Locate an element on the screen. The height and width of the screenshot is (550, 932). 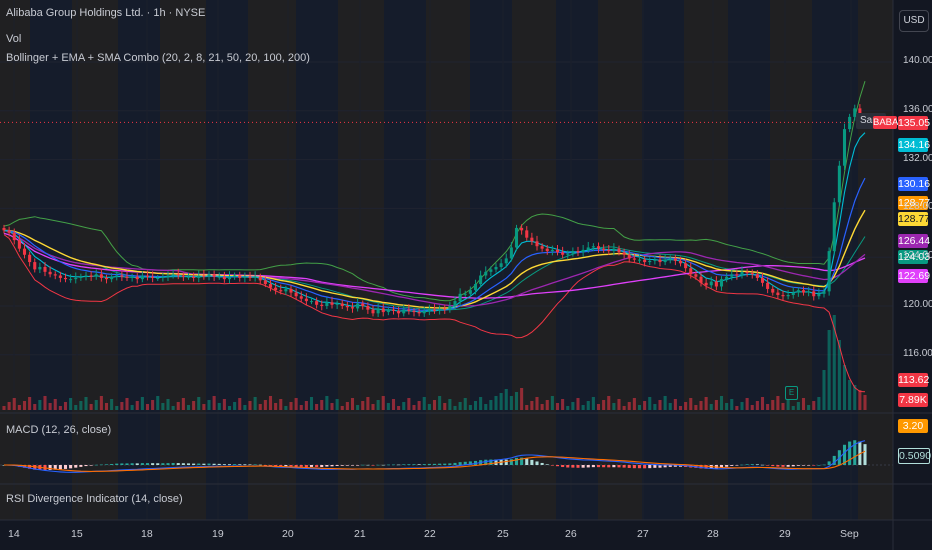
time-tick: 28 is located at coordinates (713, 534).